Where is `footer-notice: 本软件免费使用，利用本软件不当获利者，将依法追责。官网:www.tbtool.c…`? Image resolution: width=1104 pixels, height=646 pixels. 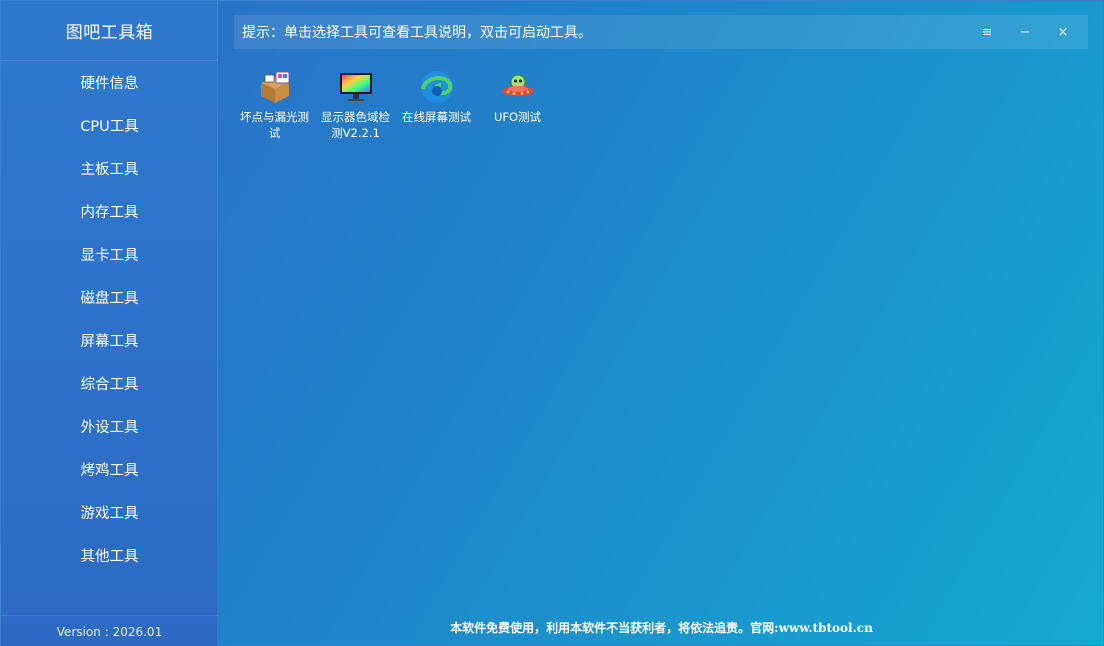 footer-notice: 本软件免费使用，利用本软件不当获利者，将依法追责。官网:www.tbtool.c… is located at coordinates (661, 627).